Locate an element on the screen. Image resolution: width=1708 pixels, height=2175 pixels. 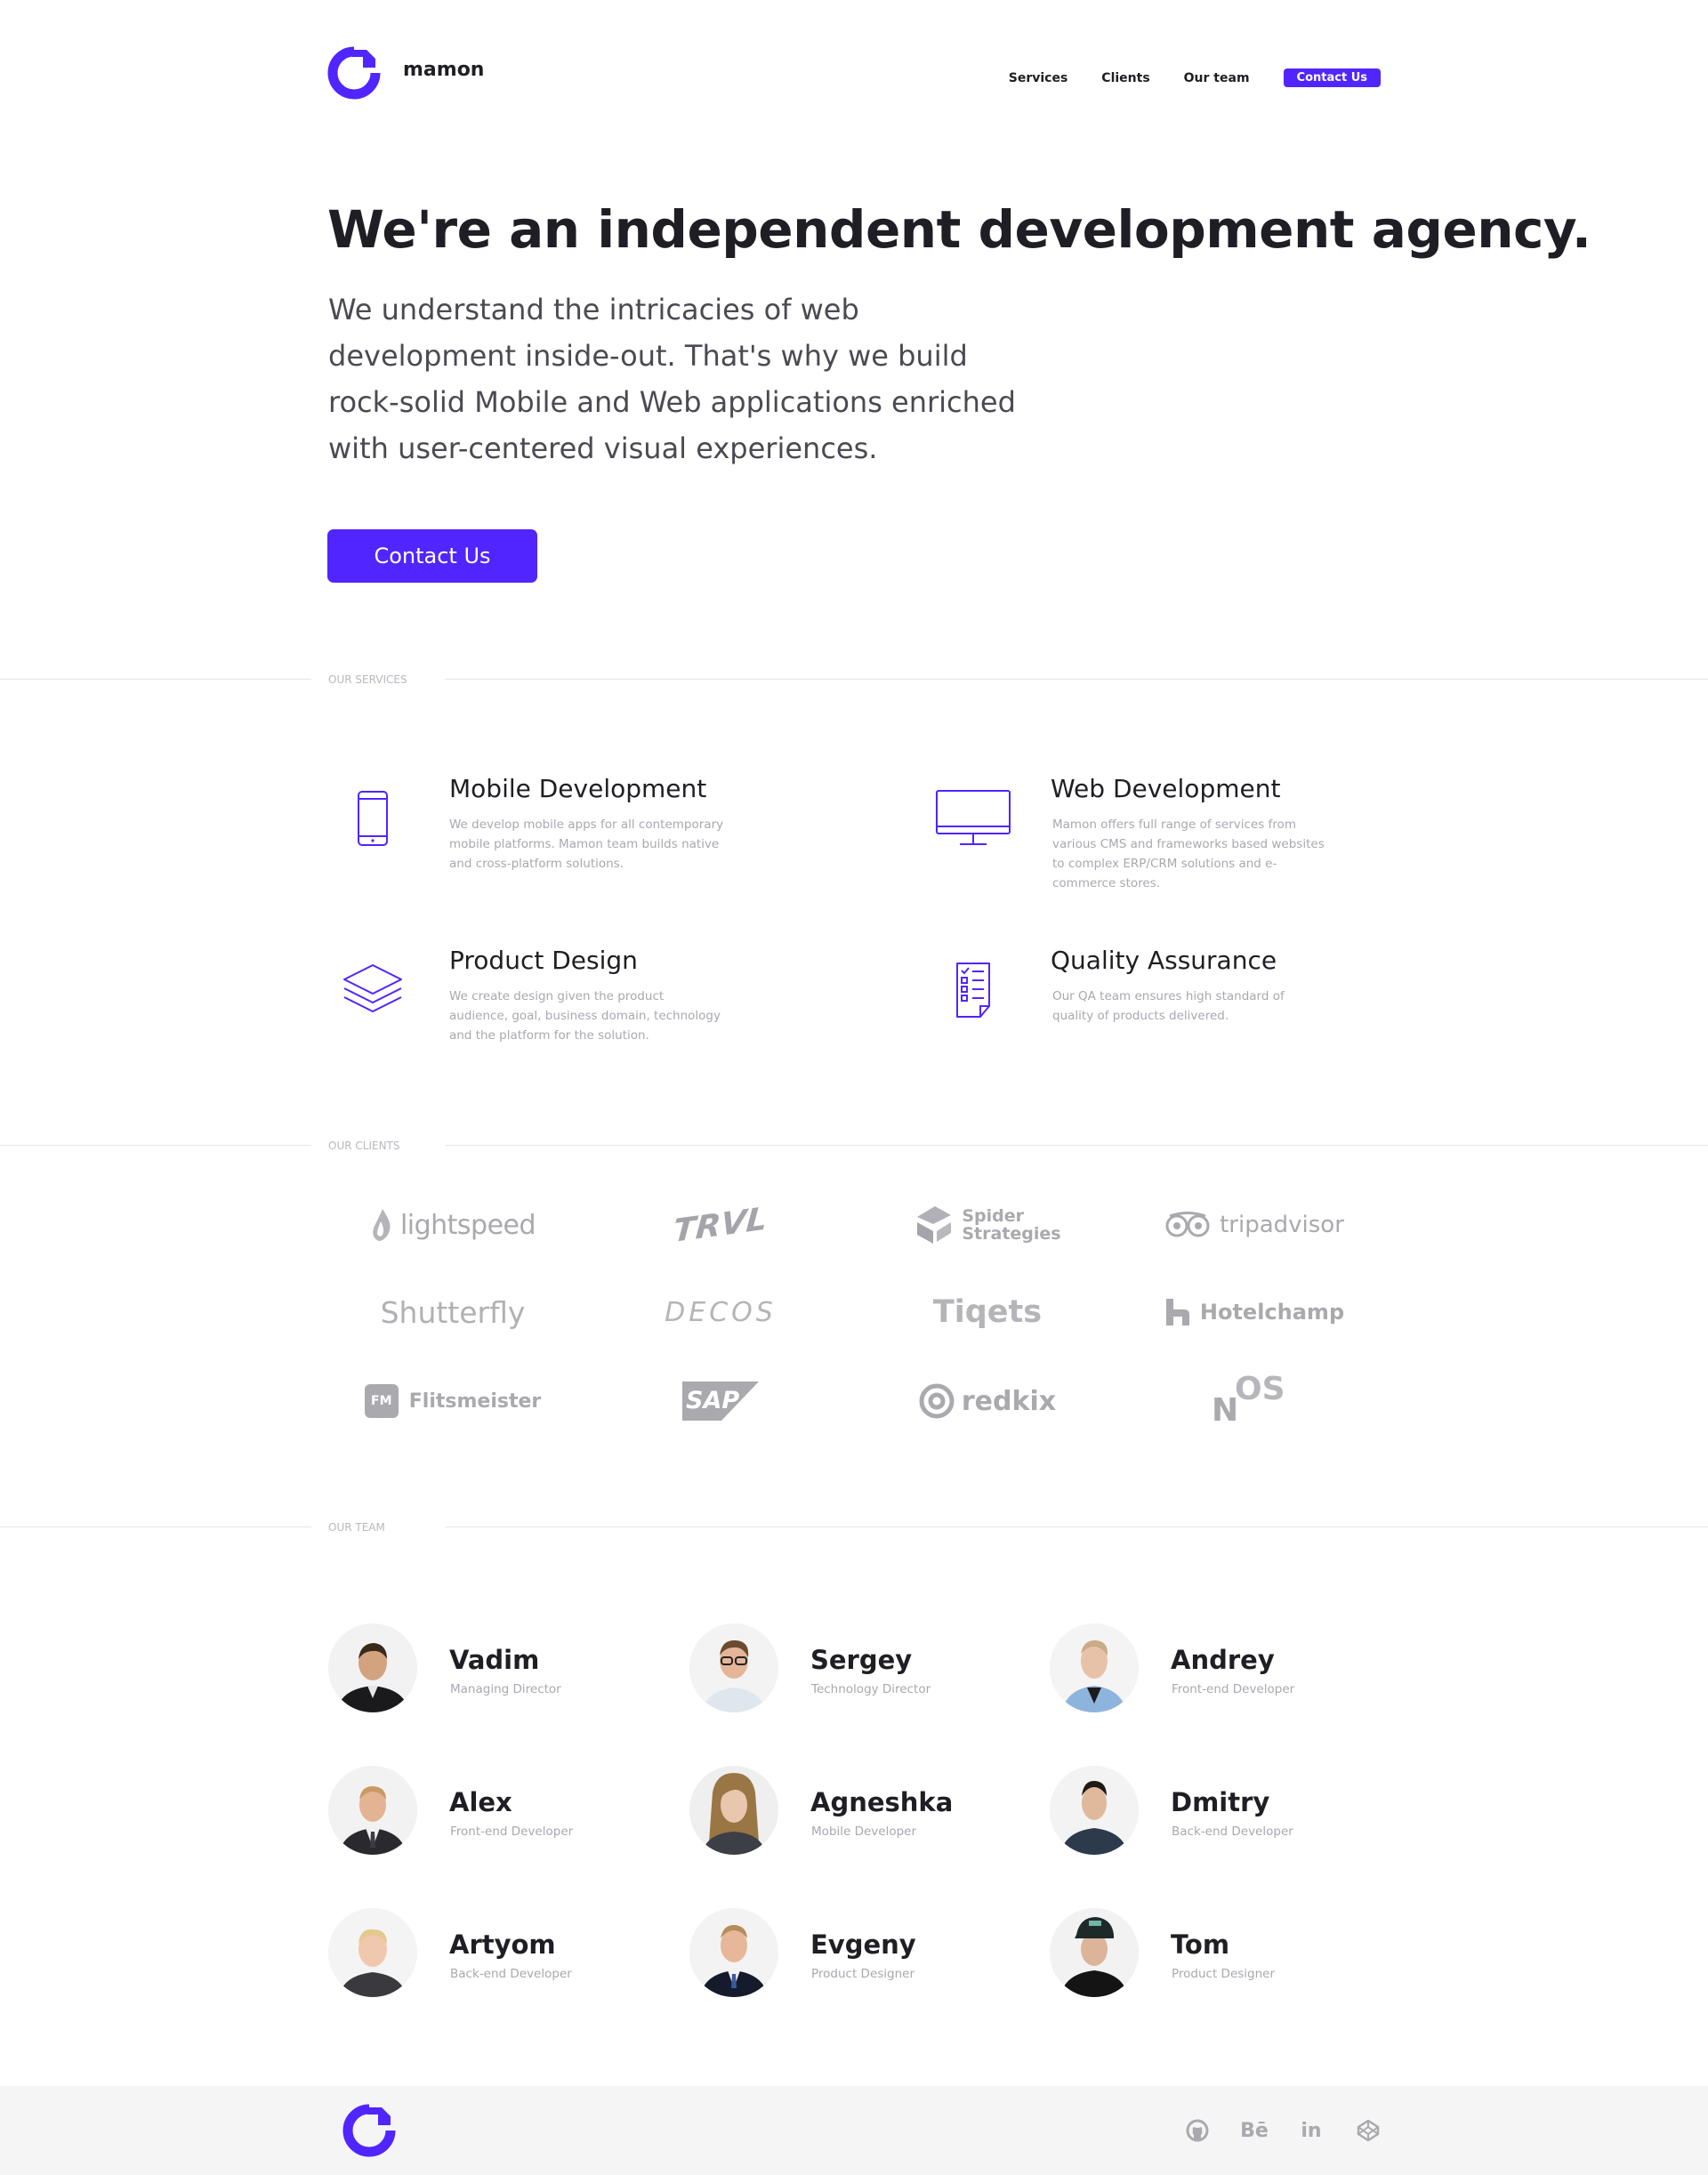
checklist-icon is located at coordinates (973, 990).